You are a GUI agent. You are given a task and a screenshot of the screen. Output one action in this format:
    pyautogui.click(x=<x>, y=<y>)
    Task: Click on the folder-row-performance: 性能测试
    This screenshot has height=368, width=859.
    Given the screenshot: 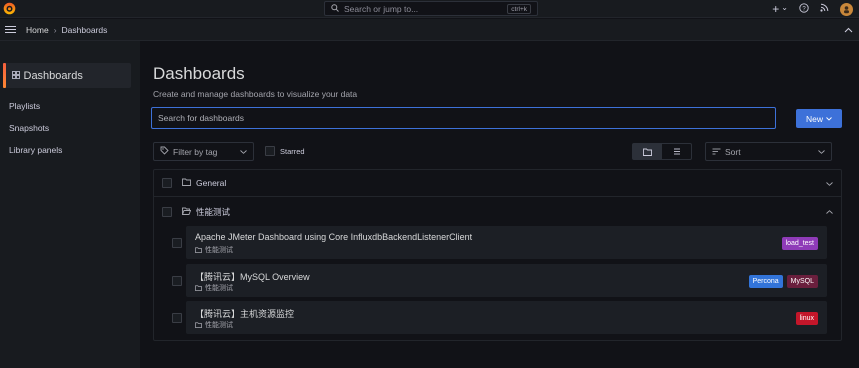 What is the action you would take?
    pyautogui.click(x=497, y=211)
    